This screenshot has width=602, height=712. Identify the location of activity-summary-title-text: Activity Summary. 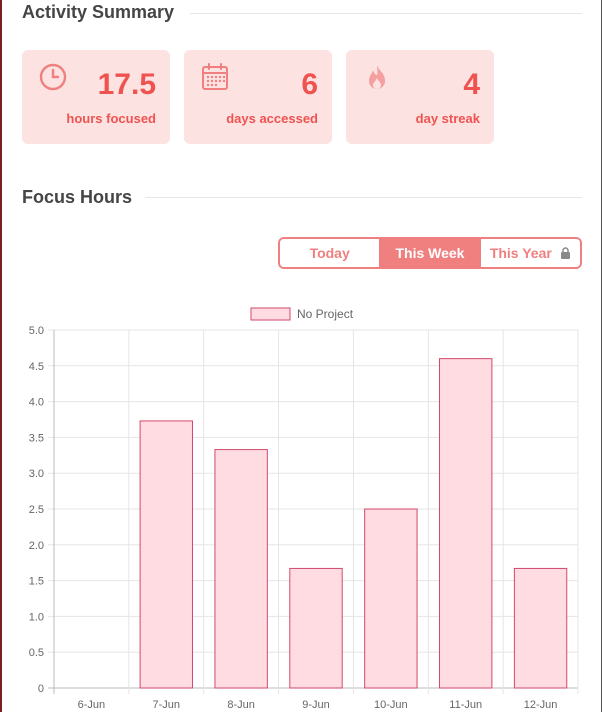
(98, 12).